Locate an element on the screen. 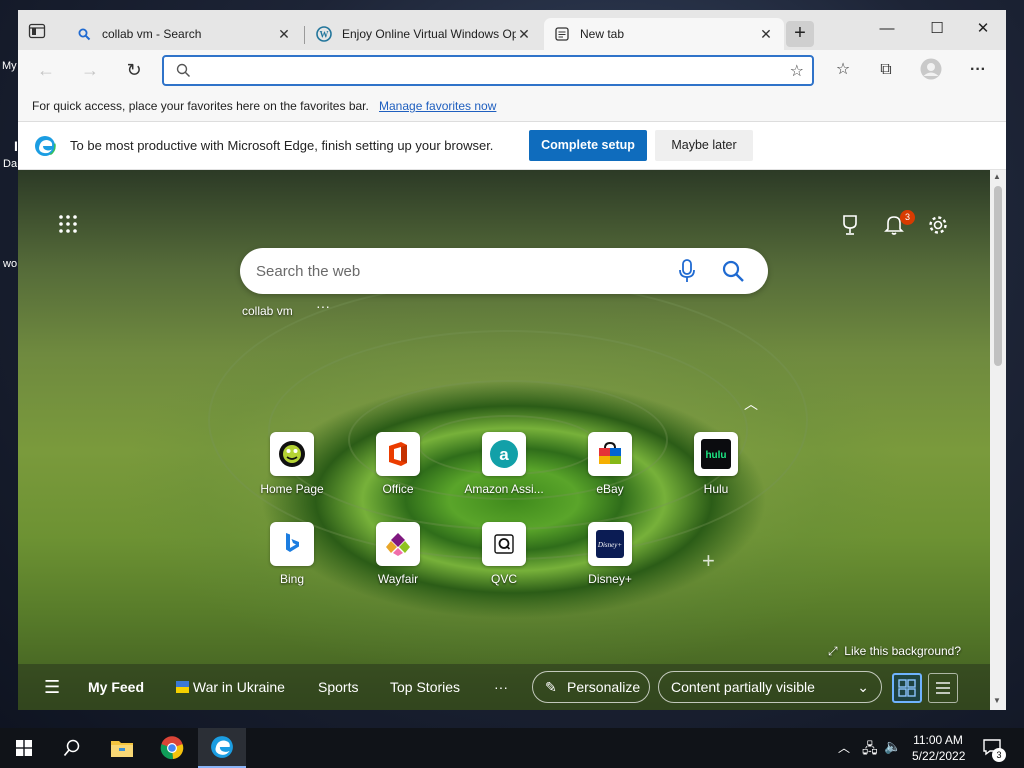 This screenshot has width=1024, height=768. ebay-logo-icon is located at coordinates (610, 454).